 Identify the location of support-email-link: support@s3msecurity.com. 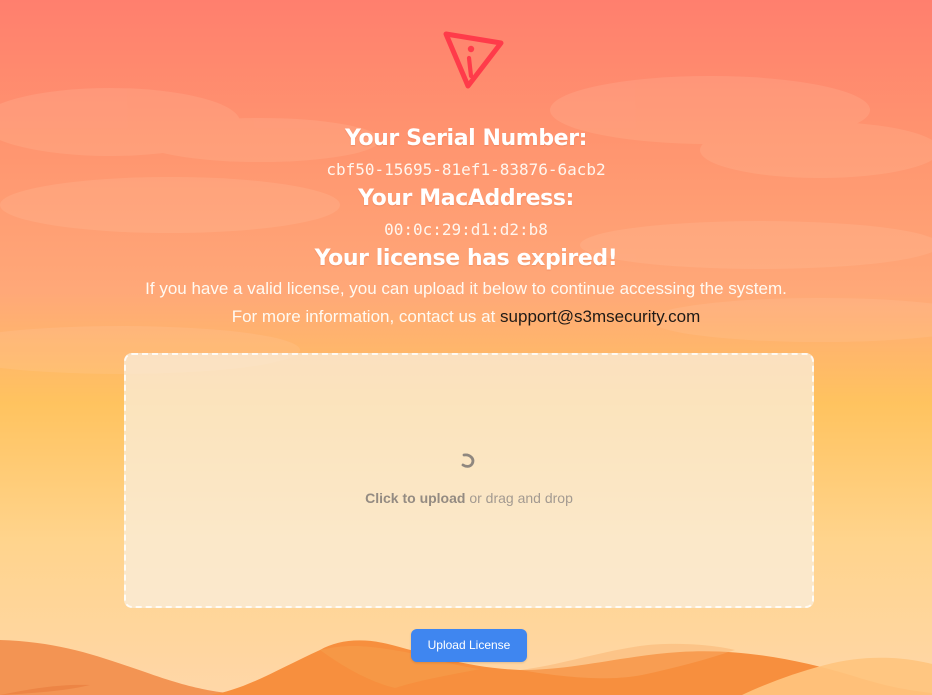
(600, 316).